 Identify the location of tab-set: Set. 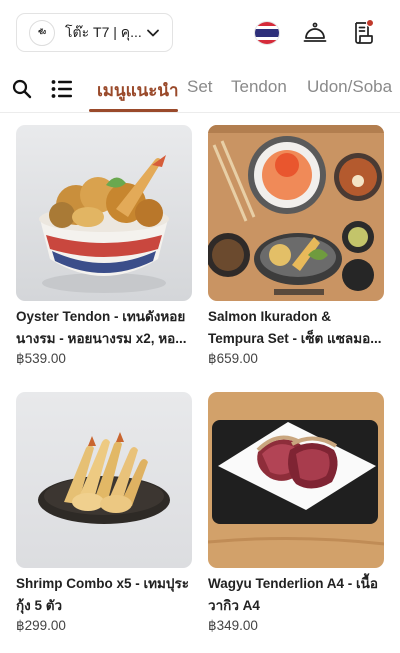
(200, 87).